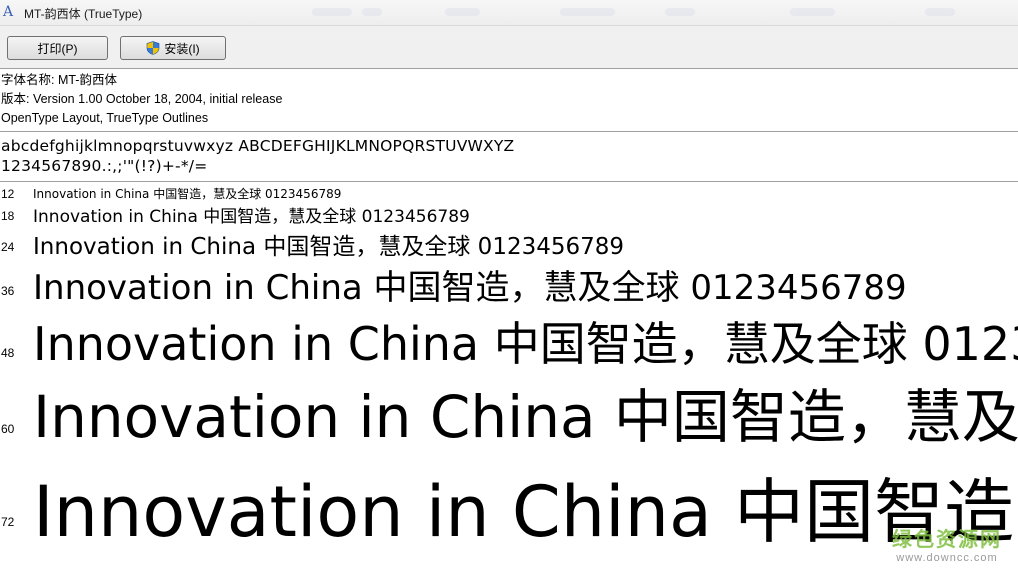 This screenshot has width=1018, height=576. What do you see at coordinates (83, 14) in the screenshot?
I see `window-title: MT-韵西体 (TrueType)` at bounding box center [83, 14].